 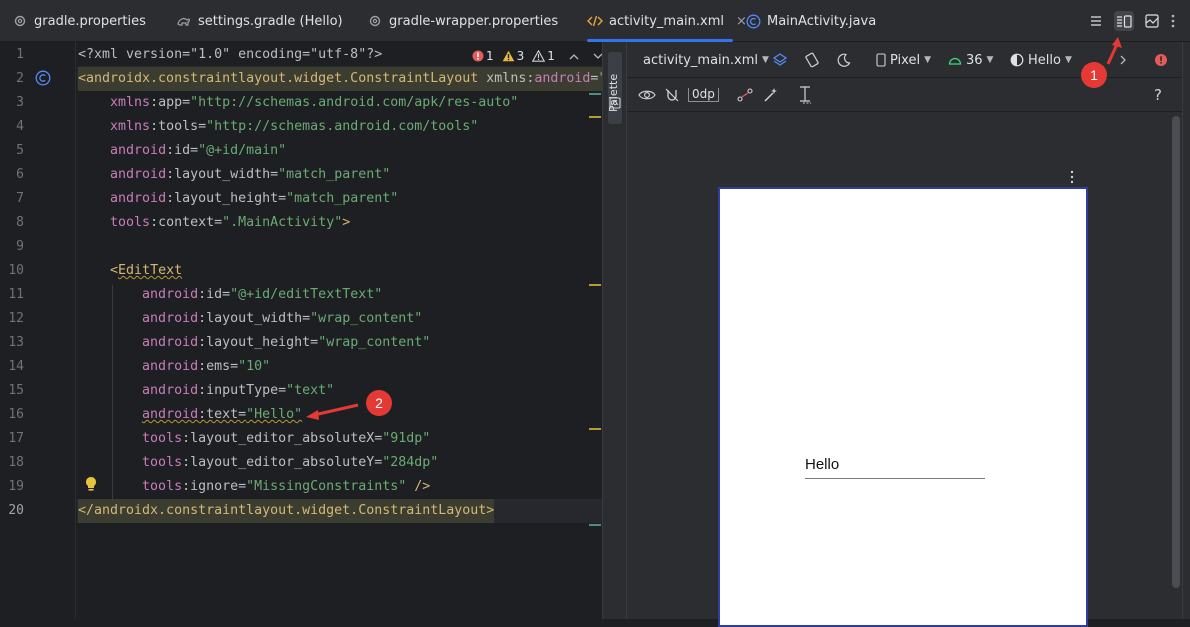 What do you see at coordinates (16, 414) in the screenshot?
I see `line-number: 16` at bounding box center [16, 414].